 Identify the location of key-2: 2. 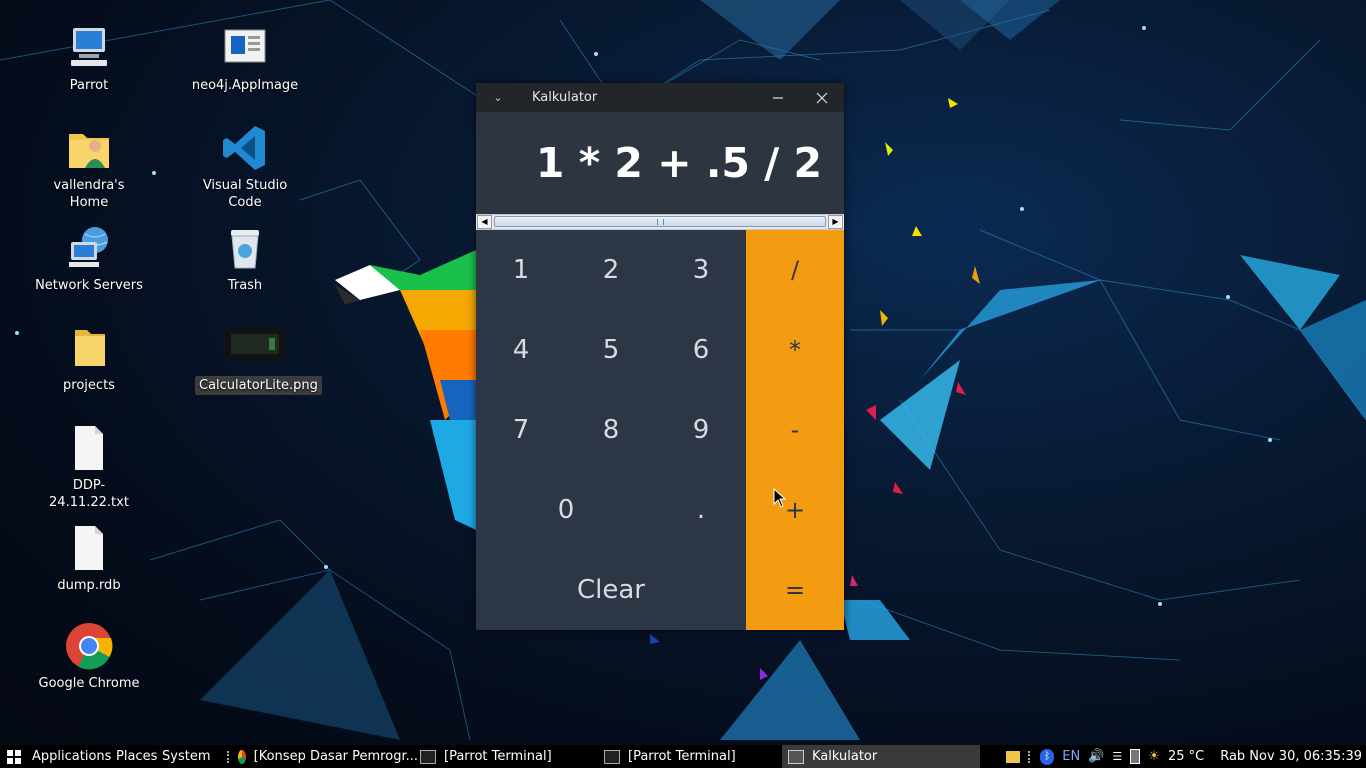
(611, 270).